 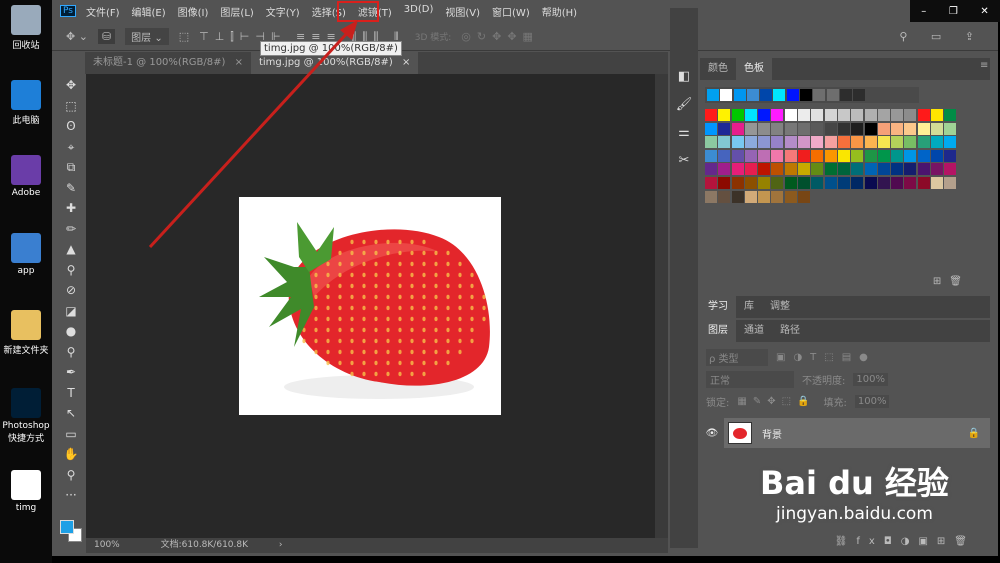 What do you see at coordinates (71, 331) in the screenshot?
I see `tool-button: ●` at bounding box center [71, 331].